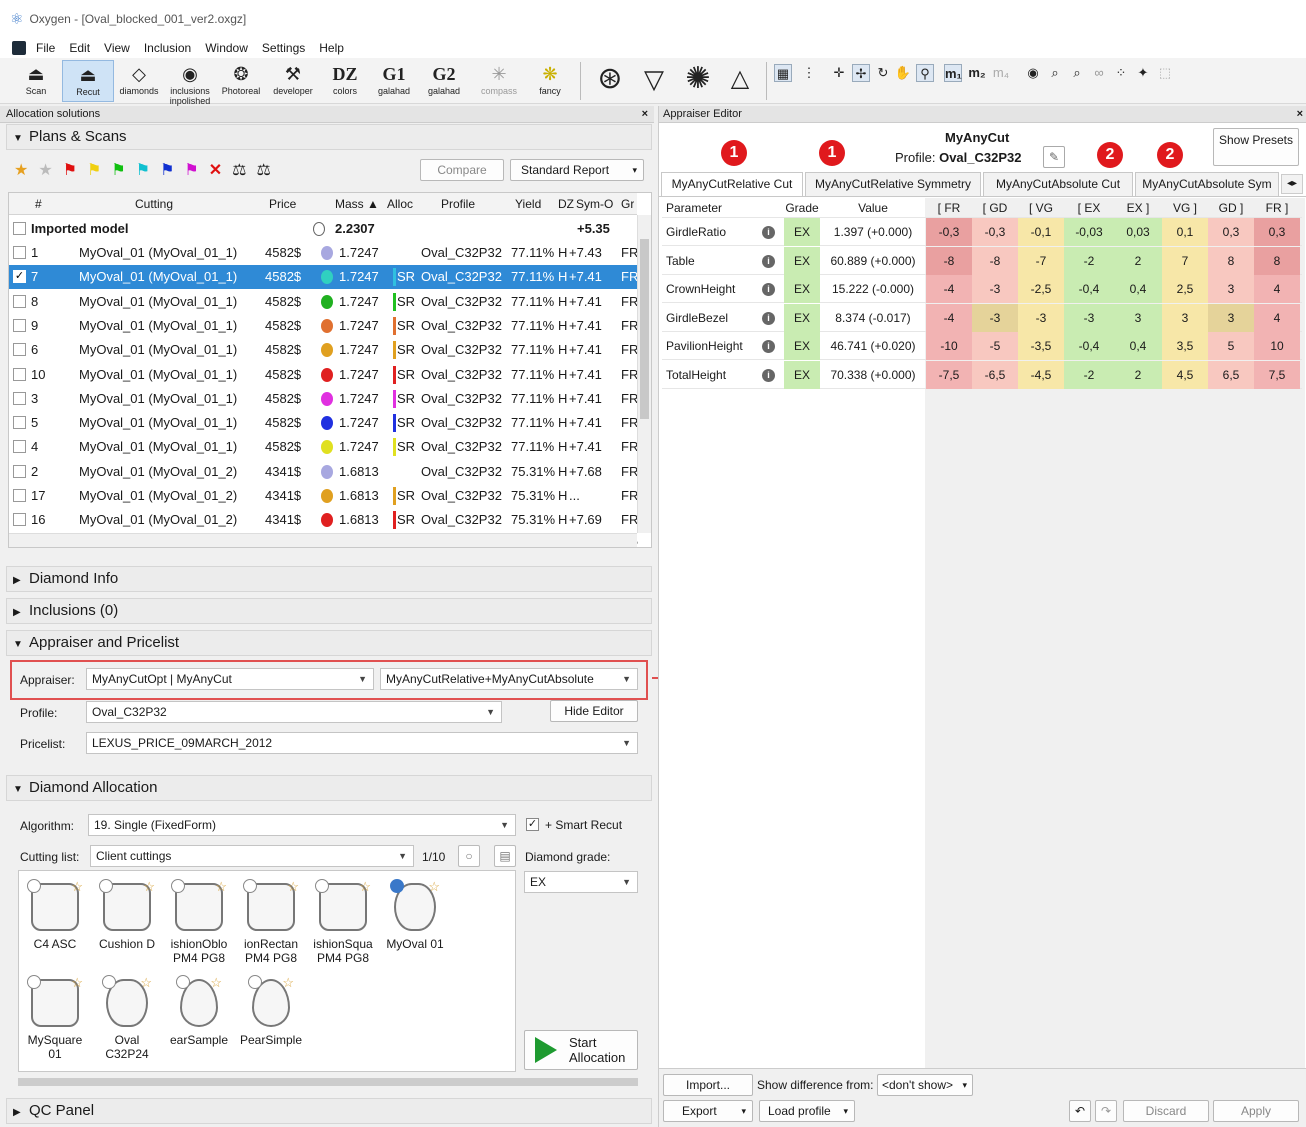  I want to click on diamond-allocation-header: ▼ Diamond Allocation, so click(329, 788).